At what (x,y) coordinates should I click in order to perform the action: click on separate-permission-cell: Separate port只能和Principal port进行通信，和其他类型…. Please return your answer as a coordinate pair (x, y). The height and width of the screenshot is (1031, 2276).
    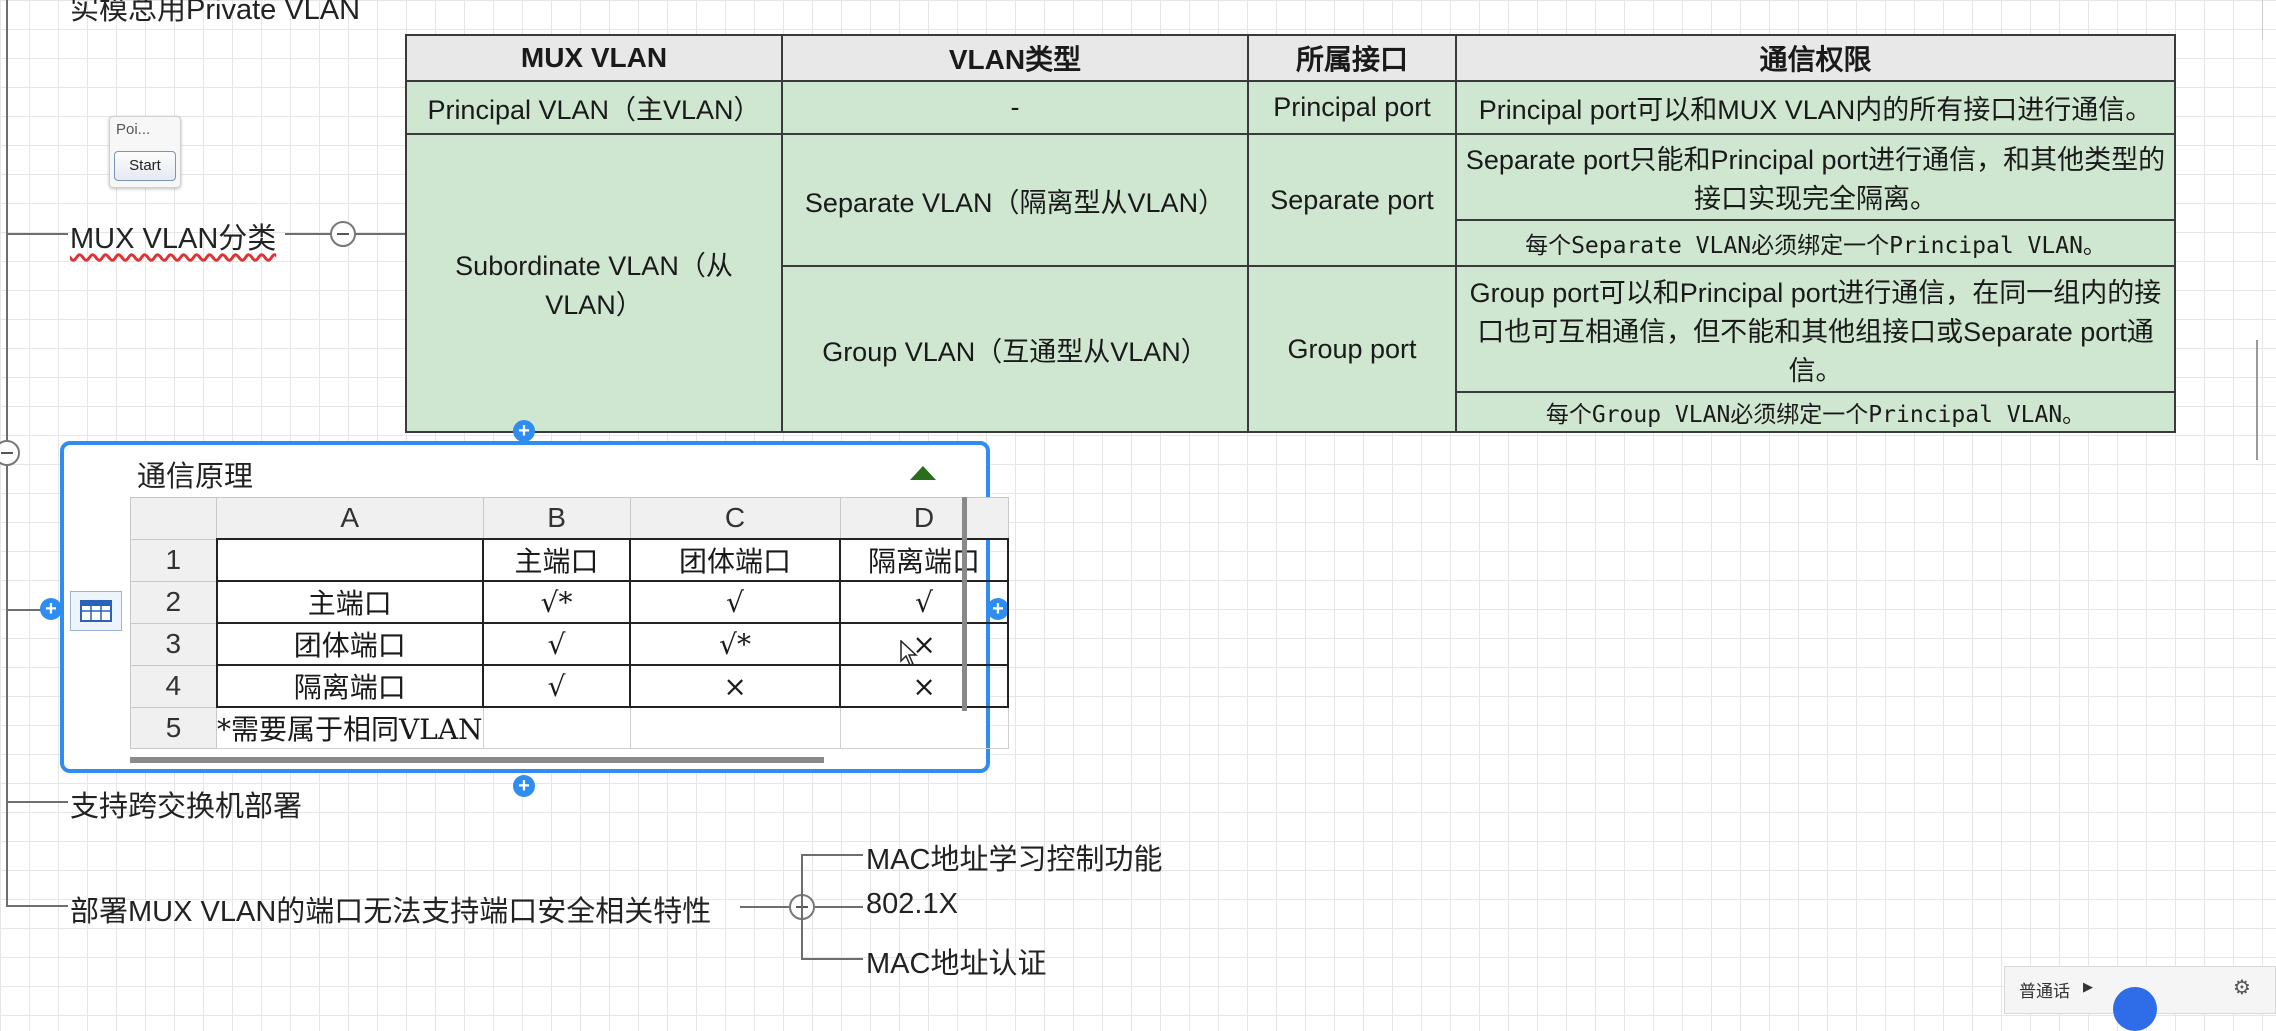
    Looking at the image, I should click on (1815, 177).